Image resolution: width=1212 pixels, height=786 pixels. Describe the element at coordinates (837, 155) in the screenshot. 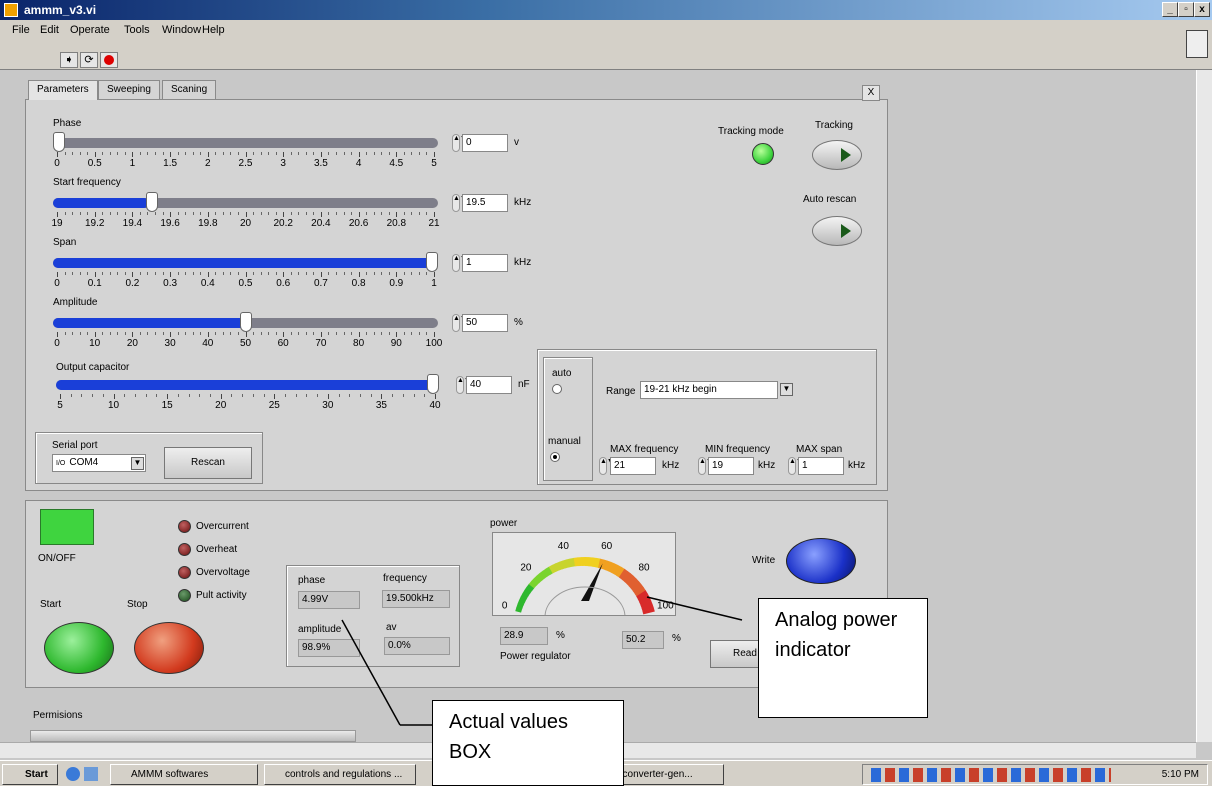

I see `tracking-button` at that location.